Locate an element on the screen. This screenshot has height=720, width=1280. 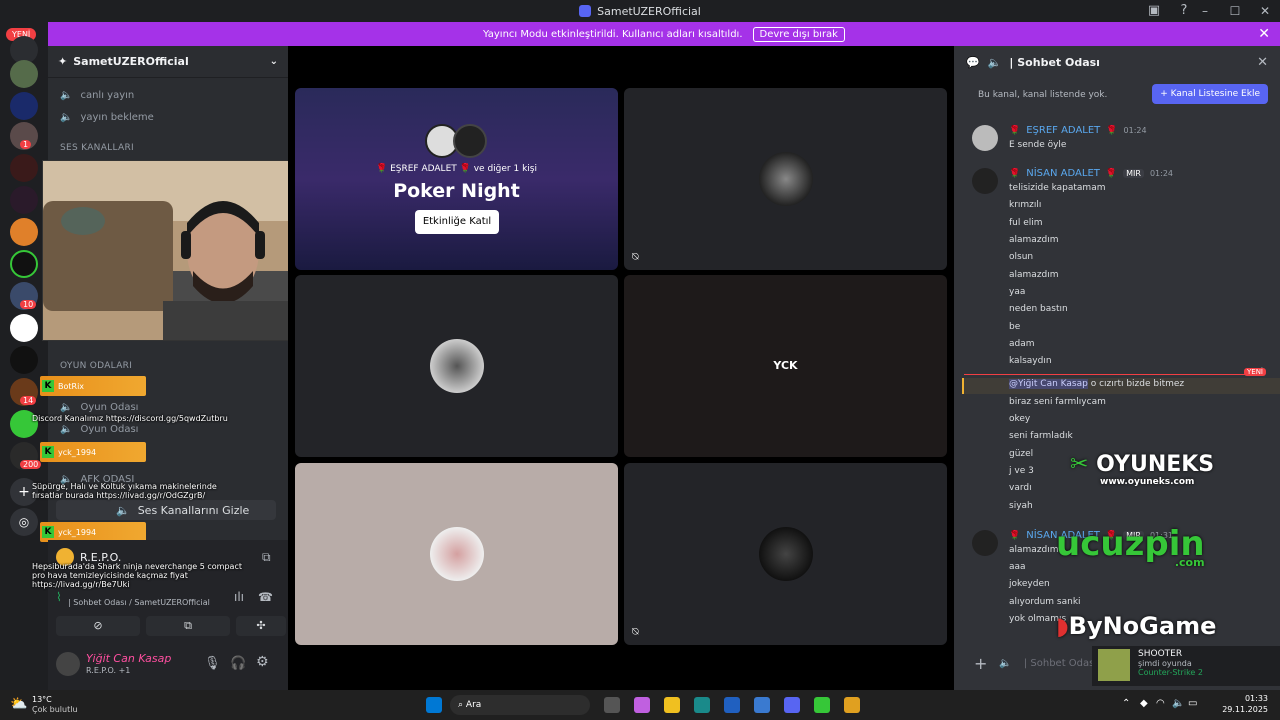
camera-off-button: ⊘ is located at coordinates (98, 626).